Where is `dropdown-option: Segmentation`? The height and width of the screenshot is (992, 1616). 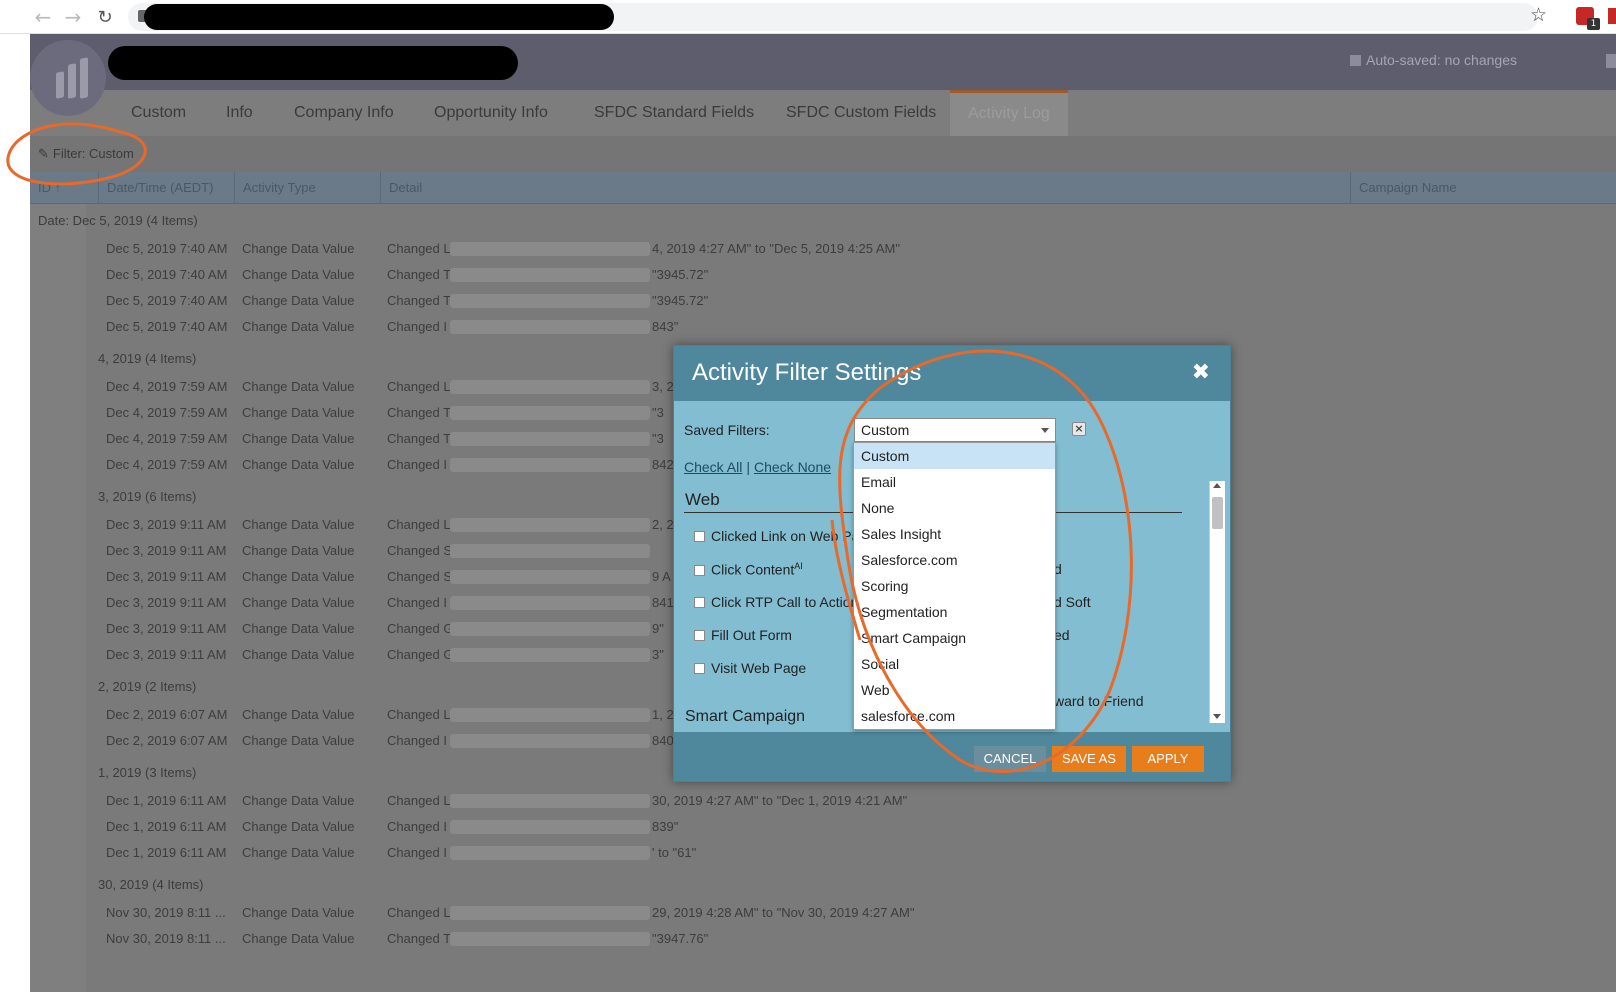
dropdown-option: Segmentation is located at coordinates (954, 612).